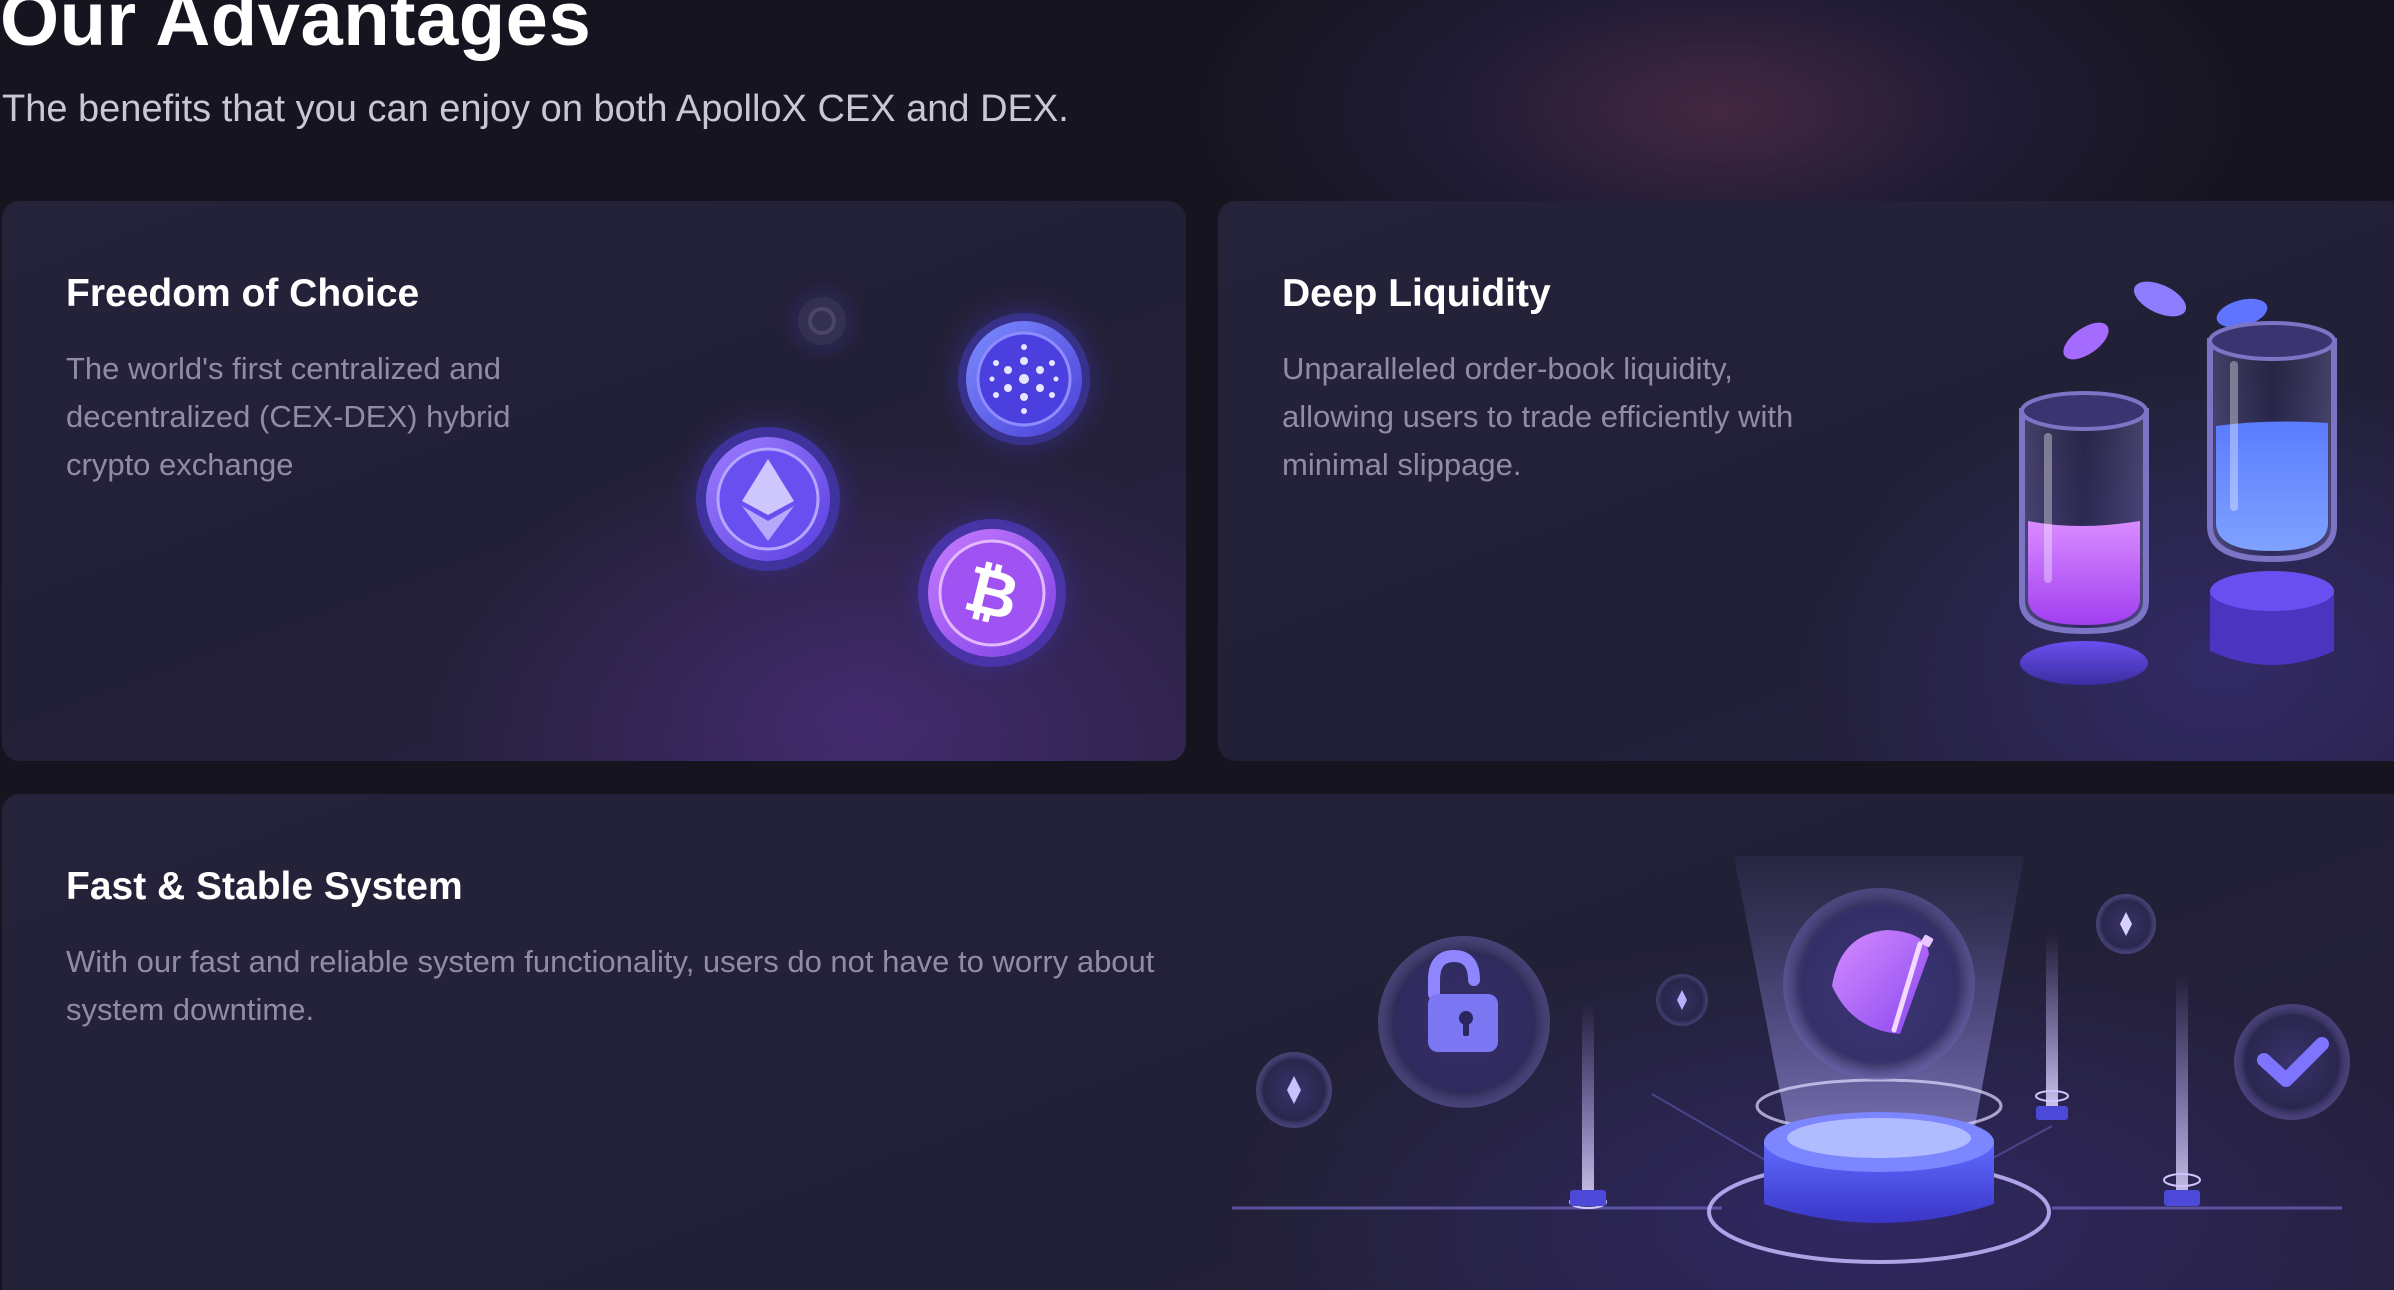  I want to click on pedestal-platform, so click(1879, 1167).